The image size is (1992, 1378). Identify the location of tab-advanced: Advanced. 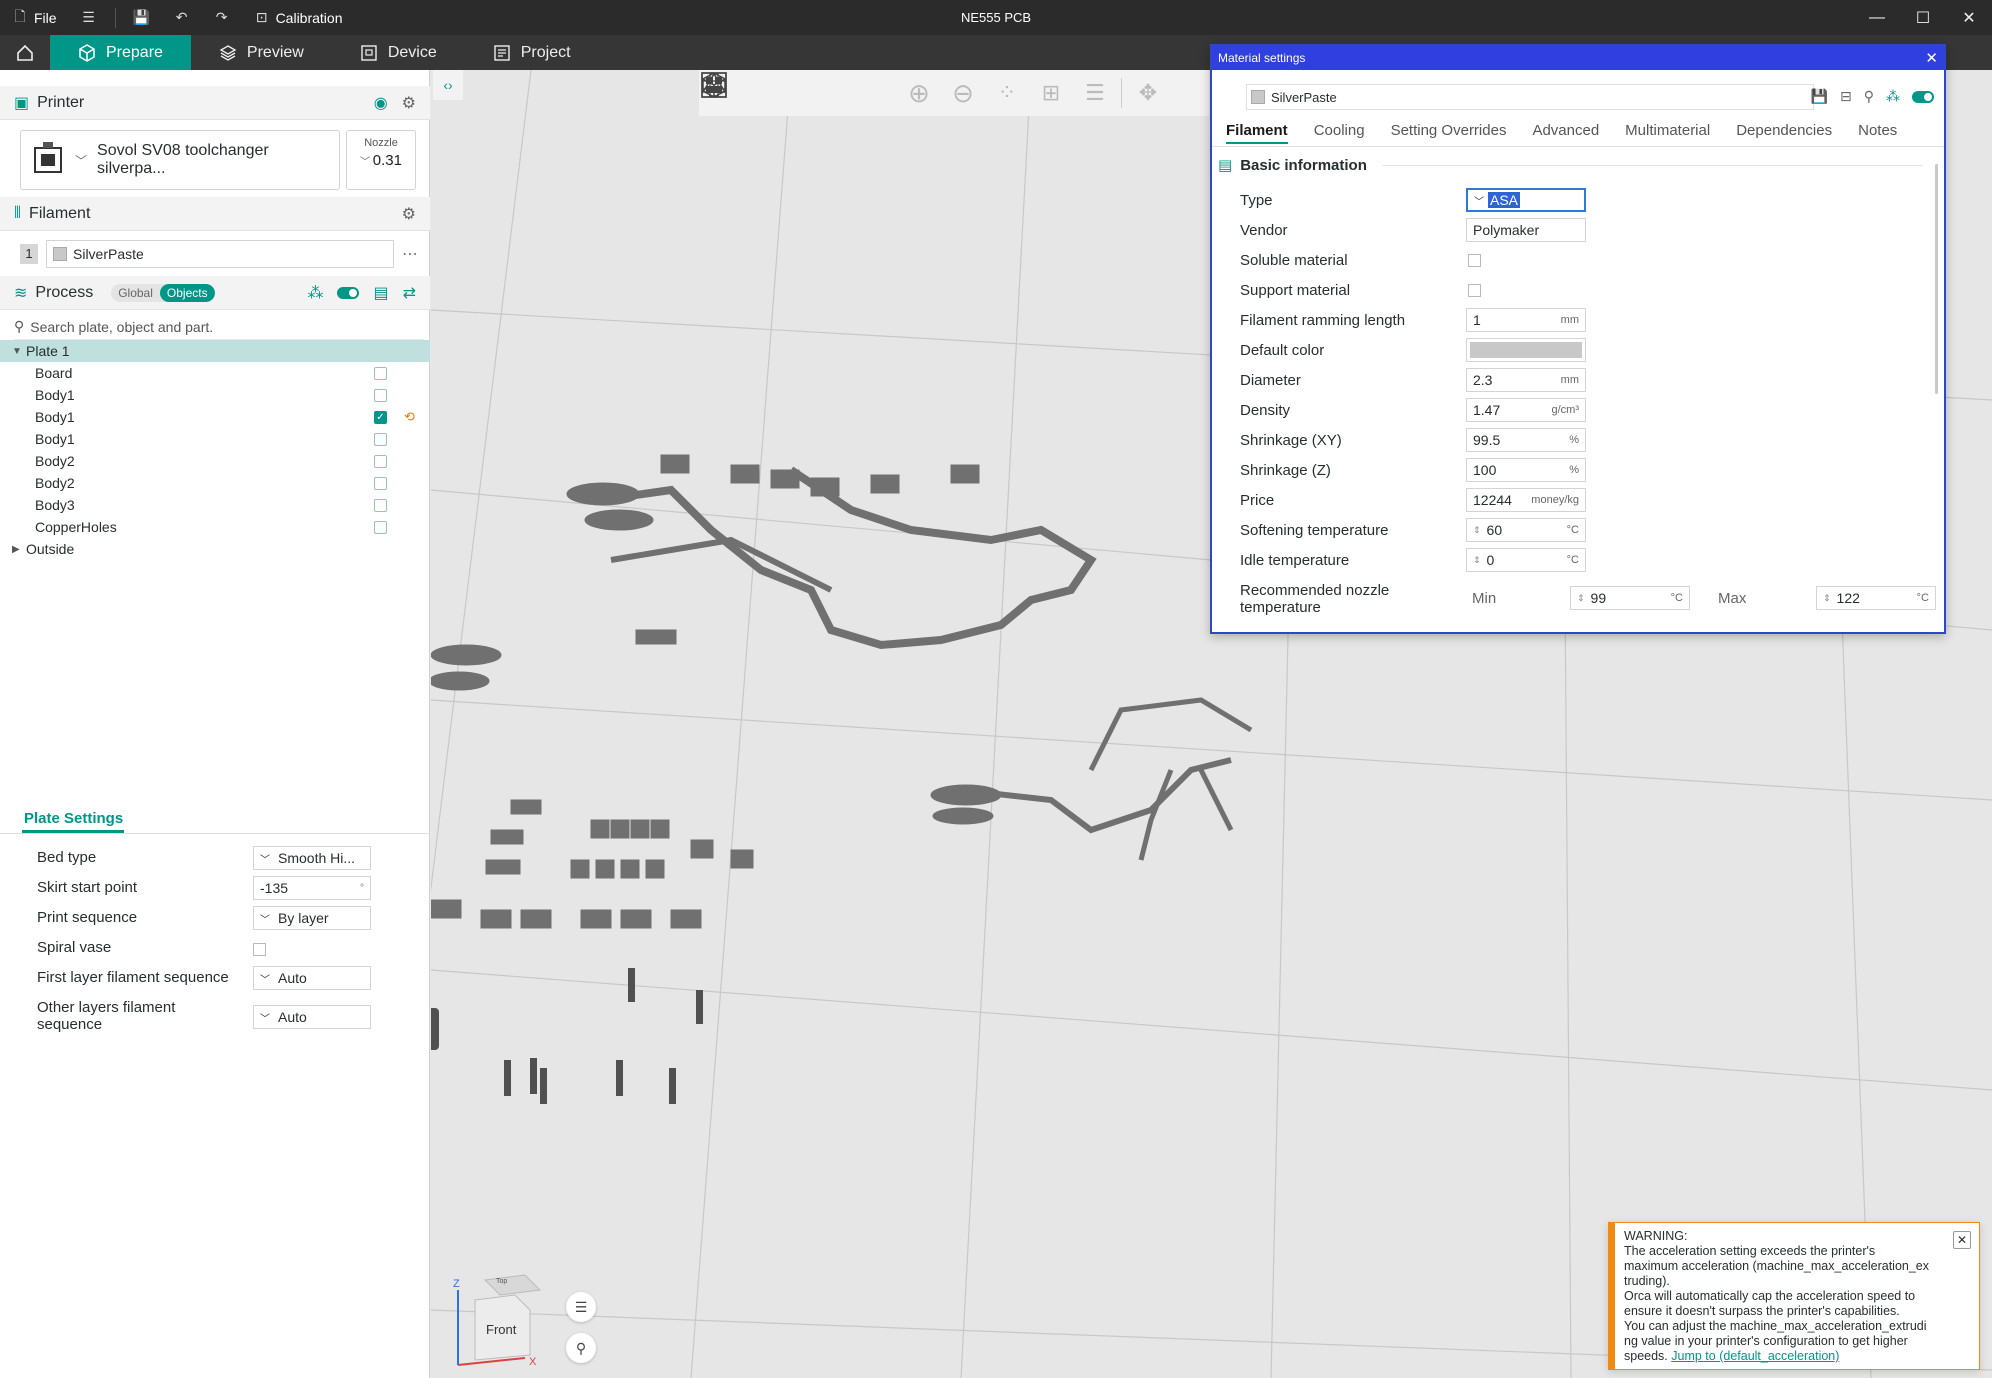
(1565, 133).